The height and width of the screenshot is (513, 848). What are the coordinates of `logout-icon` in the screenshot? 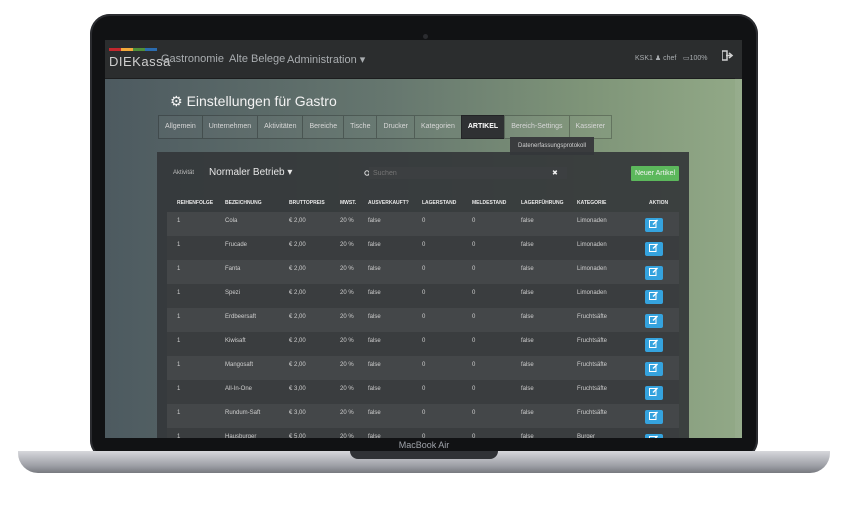 It's located at (727, 57).